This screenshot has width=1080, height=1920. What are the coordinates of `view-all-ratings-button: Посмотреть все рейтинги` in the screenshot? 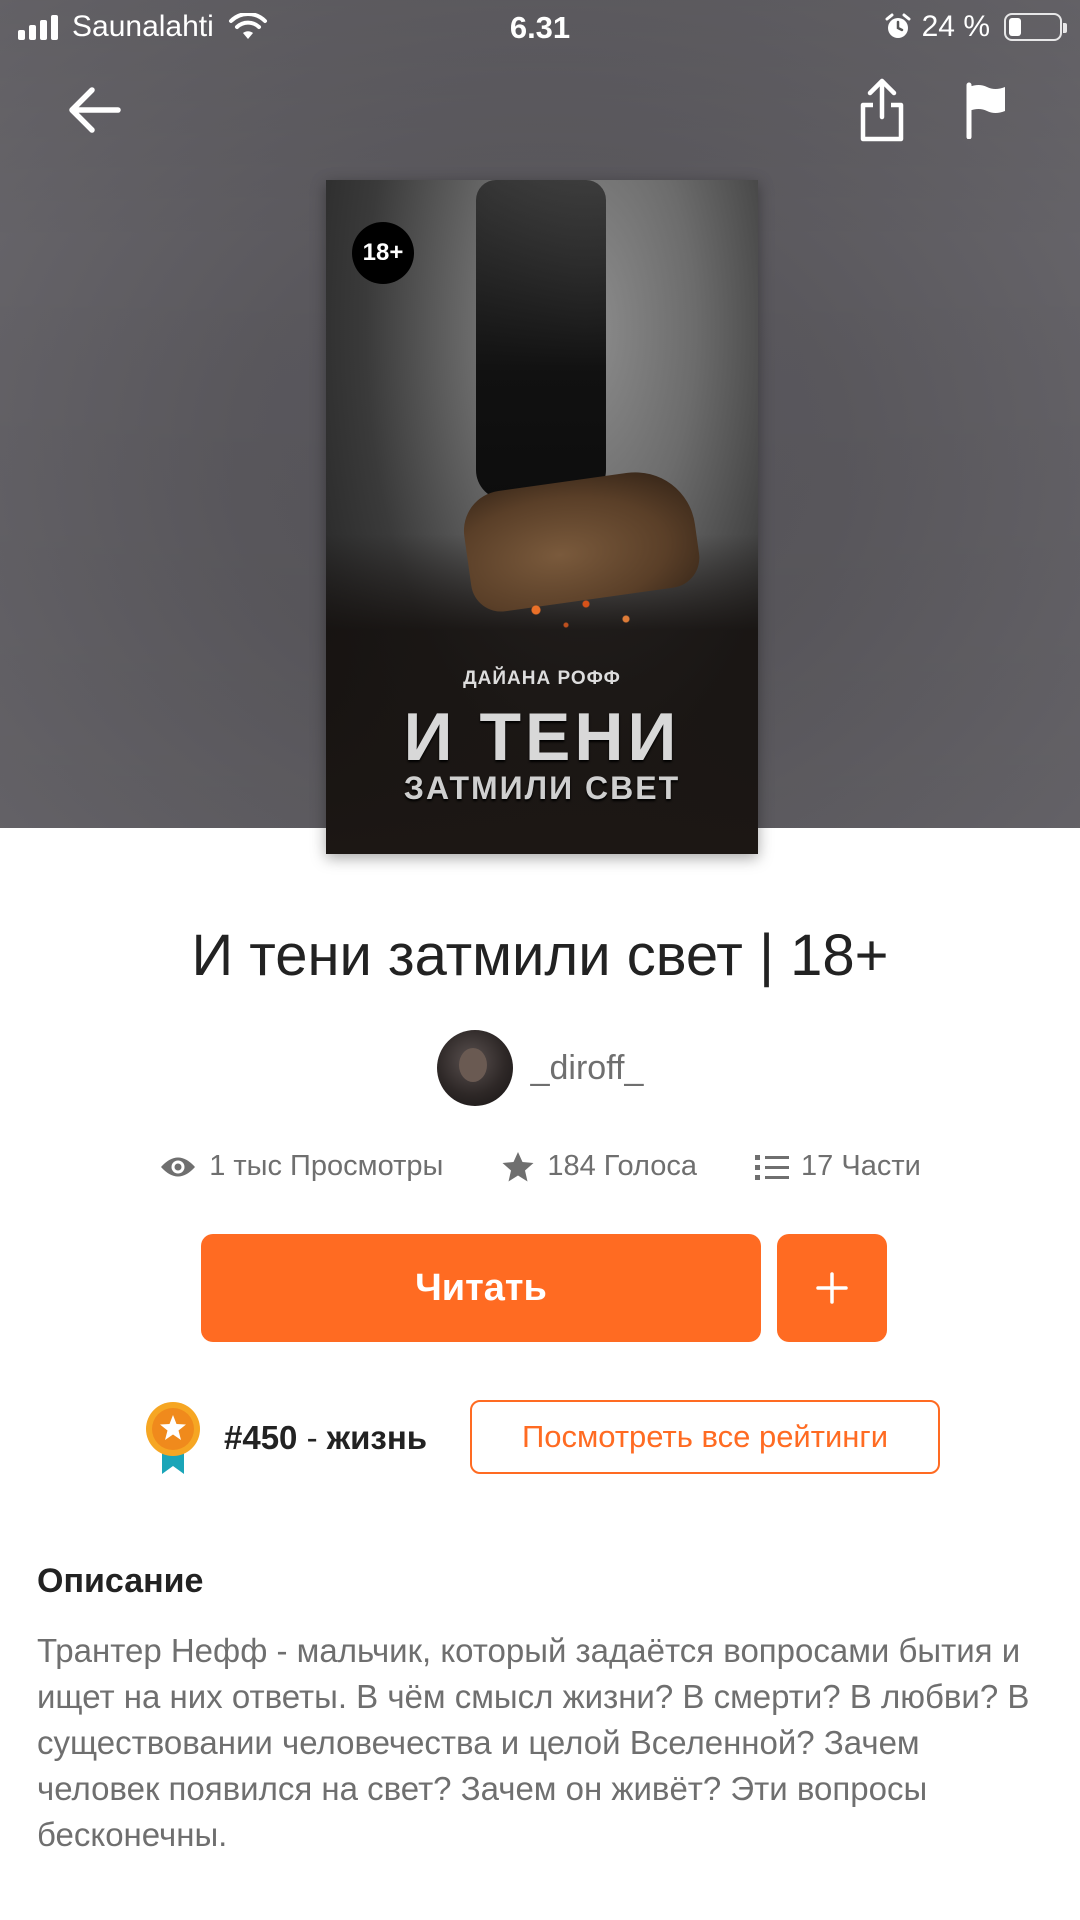 It's located at (705, 1437).